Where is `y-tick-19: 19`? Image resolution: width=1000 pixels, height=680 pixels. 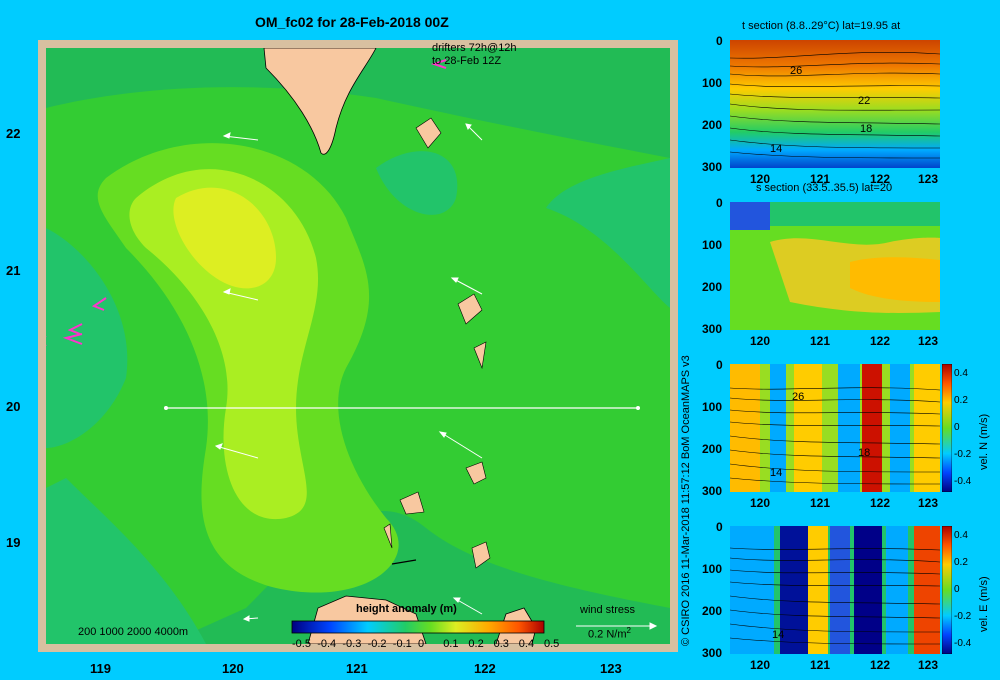 y-tick-19: 19 is located at coordinates (13, 542).